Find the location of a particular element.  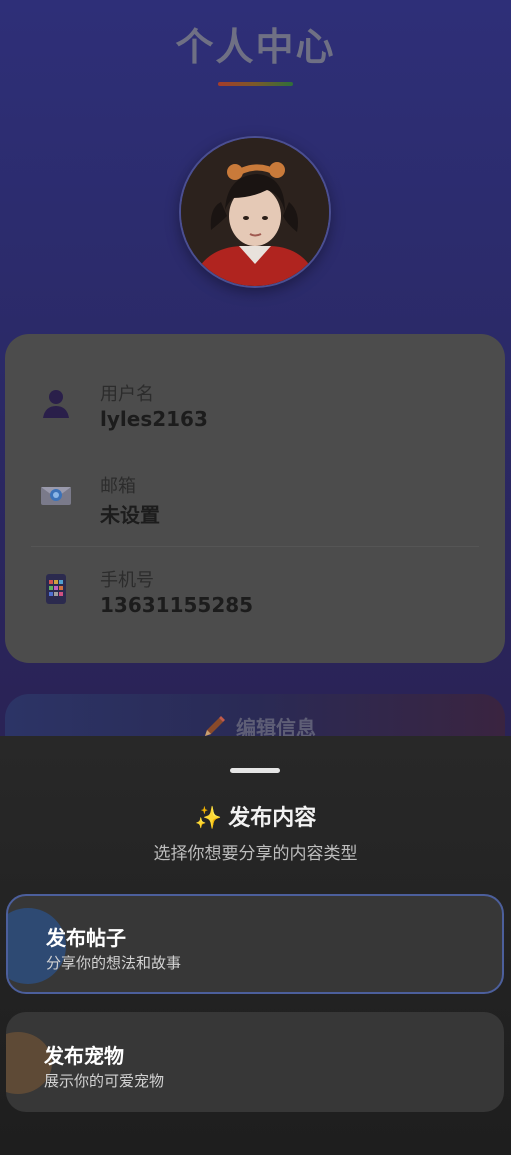

page-title: 个人中心 is located at coordinates (255, 47).